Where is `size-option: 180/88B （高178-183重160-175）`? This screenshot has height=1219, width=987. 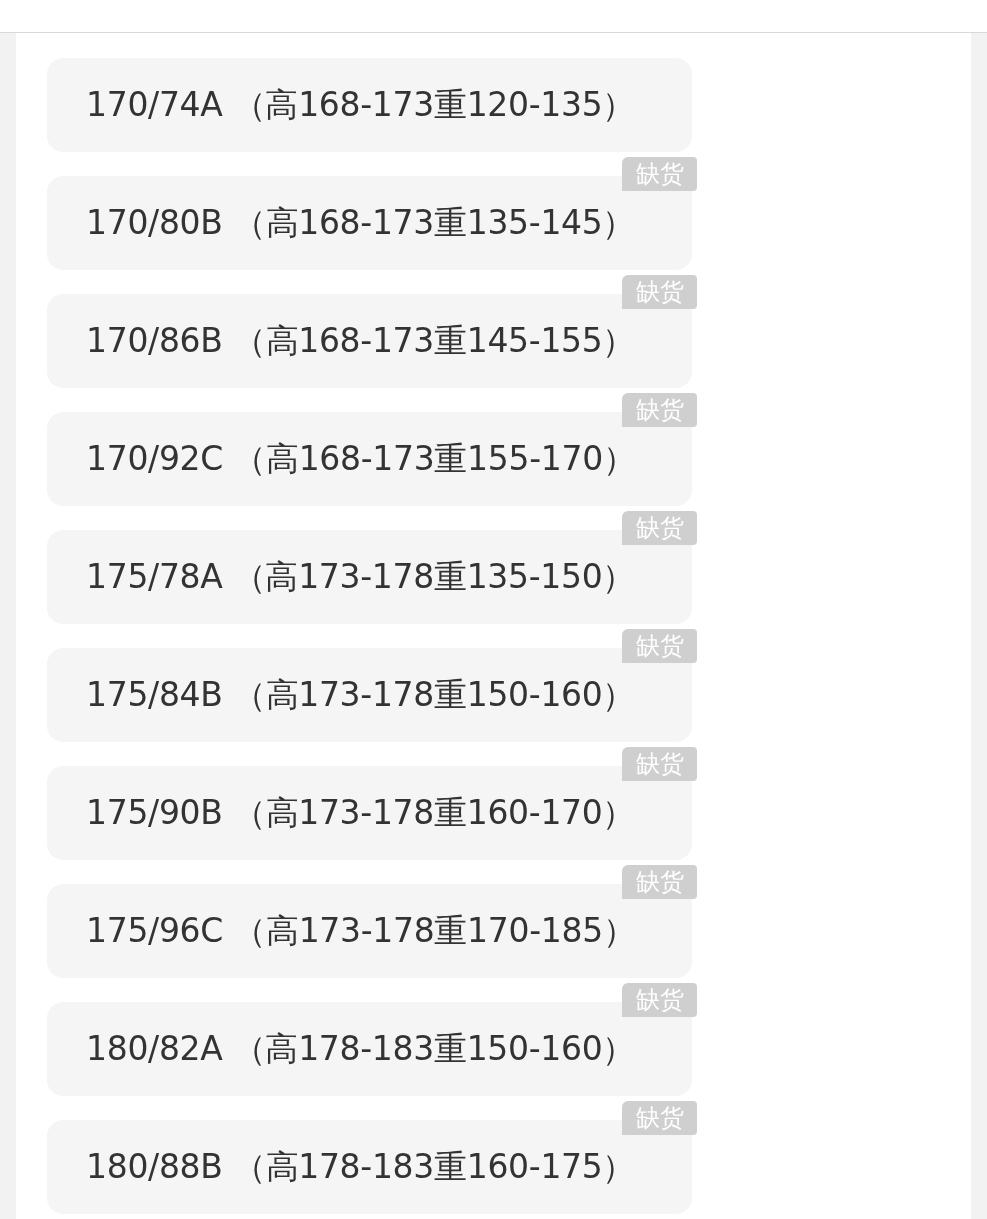 size-option: 180/88B （高178-183重160-175） is located at coordinates (369, 1167).